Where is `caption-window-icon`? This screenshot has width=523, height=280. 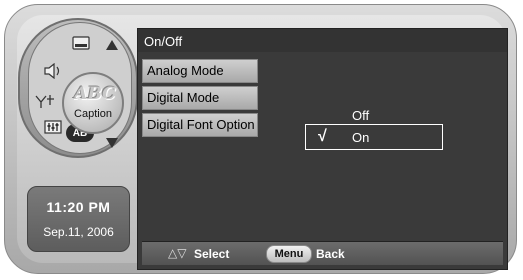 caption-window-icon is located at coordinates (81, 43).